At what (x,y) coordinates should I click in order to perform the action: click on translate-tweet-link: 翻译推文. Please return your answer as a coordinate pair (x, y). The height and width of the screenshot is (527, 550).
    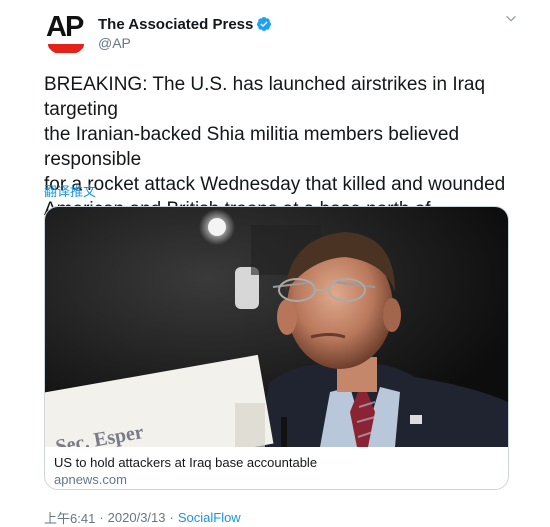
    Looking at the image, I should click on (70, 190).